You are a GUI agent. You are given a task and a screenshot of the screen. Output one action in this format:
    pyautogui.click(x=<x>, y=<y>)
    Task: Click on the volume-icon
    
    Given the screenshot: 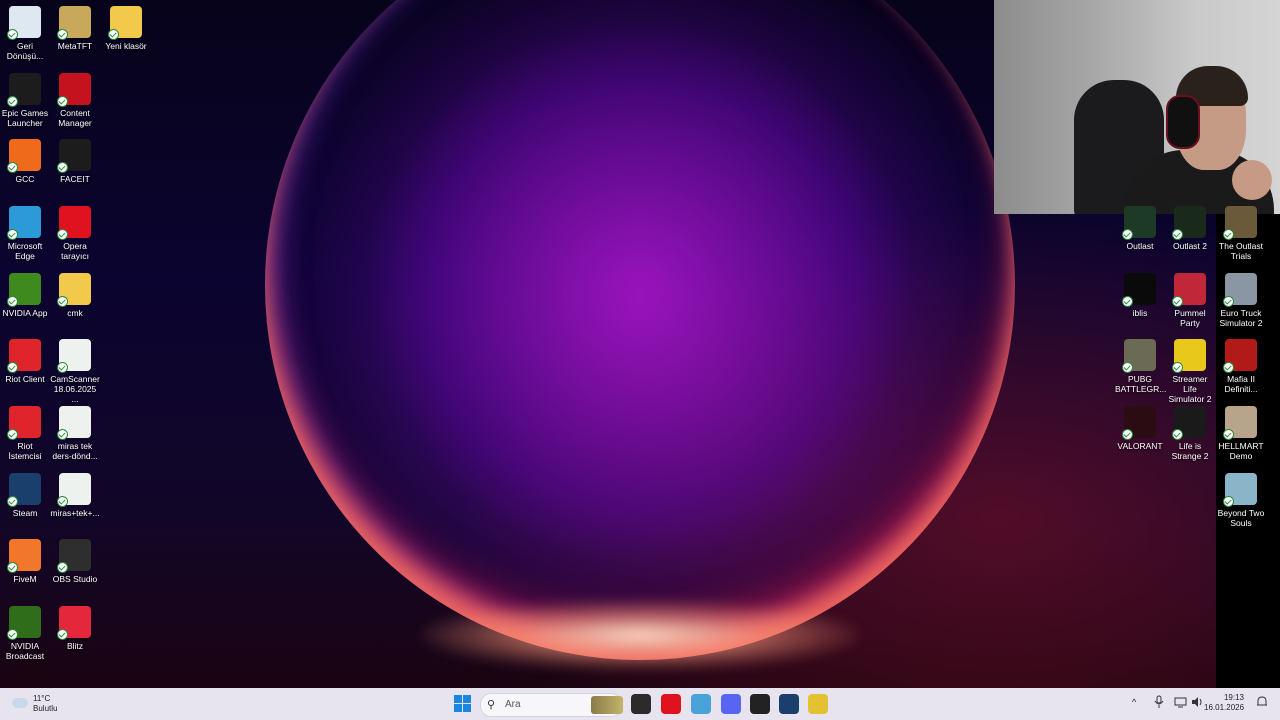 What is the action you would take?
    pyautogui.click(x=1197, y=702)
    